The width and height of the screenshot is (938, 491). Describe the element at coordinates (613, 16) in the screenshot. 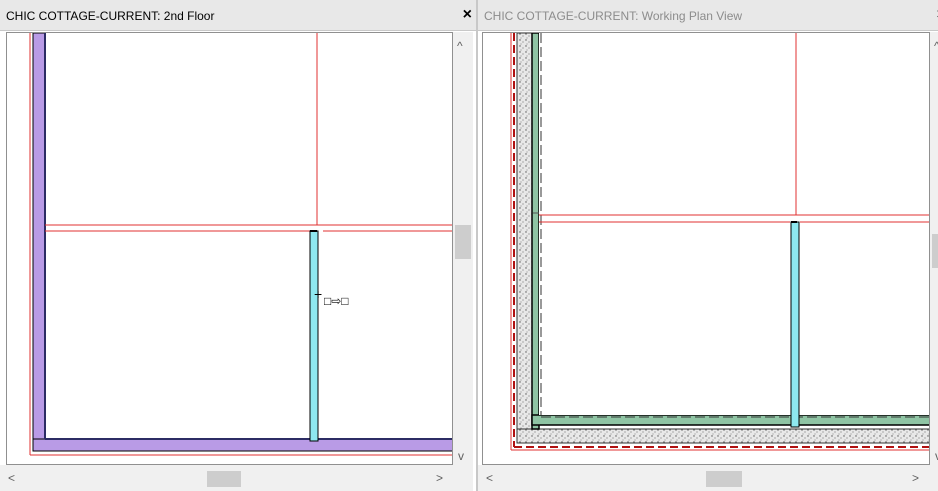

I see `pane-title: CHIC COTTAGE-CURRENT: Working Plan View` at that location.